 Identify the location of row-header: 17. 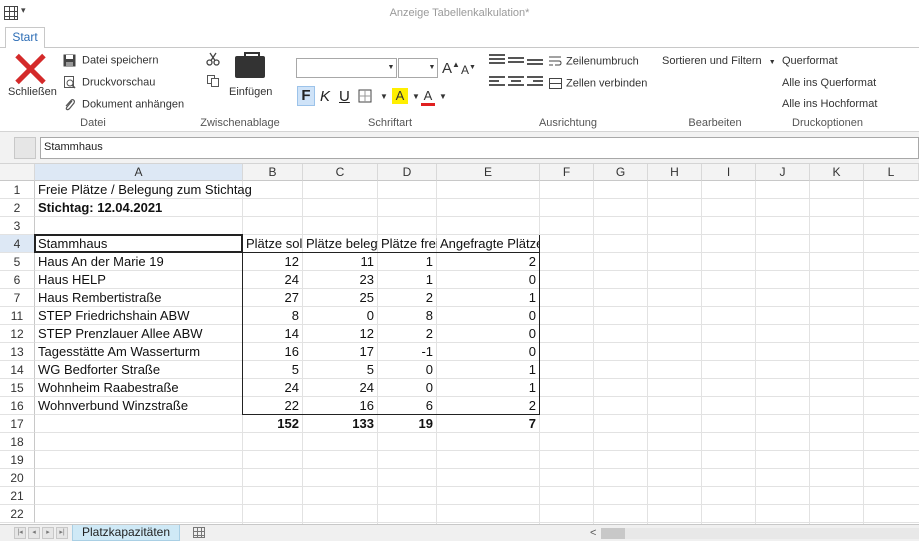
(17, 424).